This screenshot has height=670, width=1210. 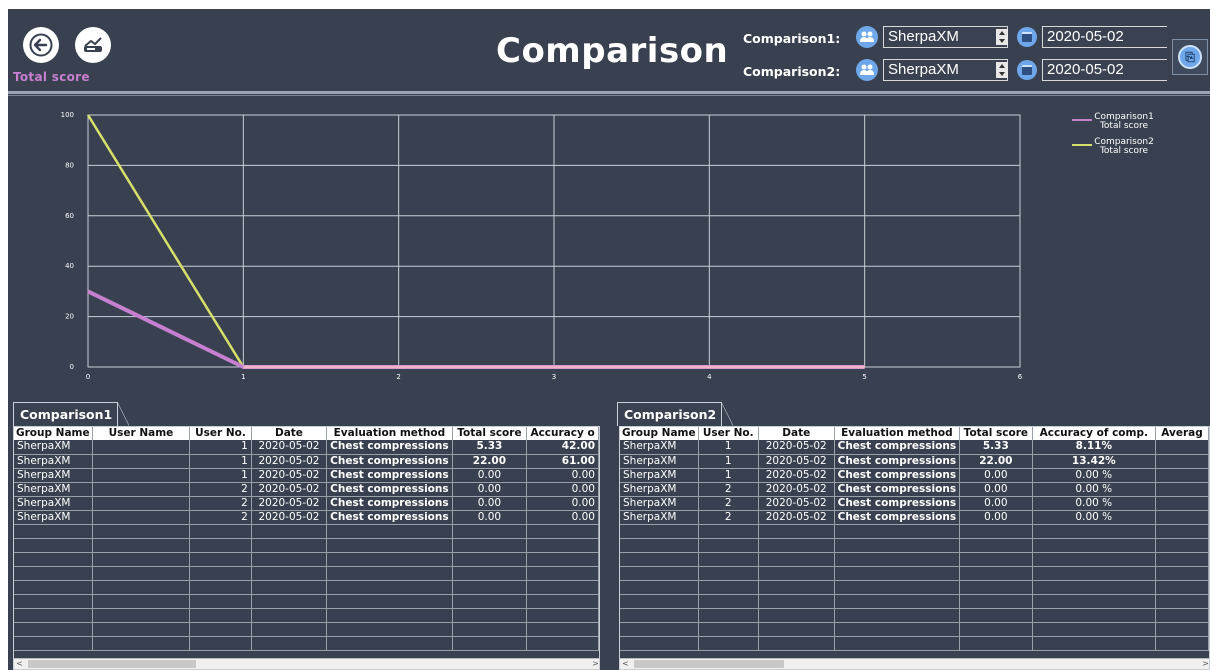 What do you see at coordinates (306, 663) in the screenshot?
I see `comparison1-hscrollbar: < >` at bounding box center [306, 663].